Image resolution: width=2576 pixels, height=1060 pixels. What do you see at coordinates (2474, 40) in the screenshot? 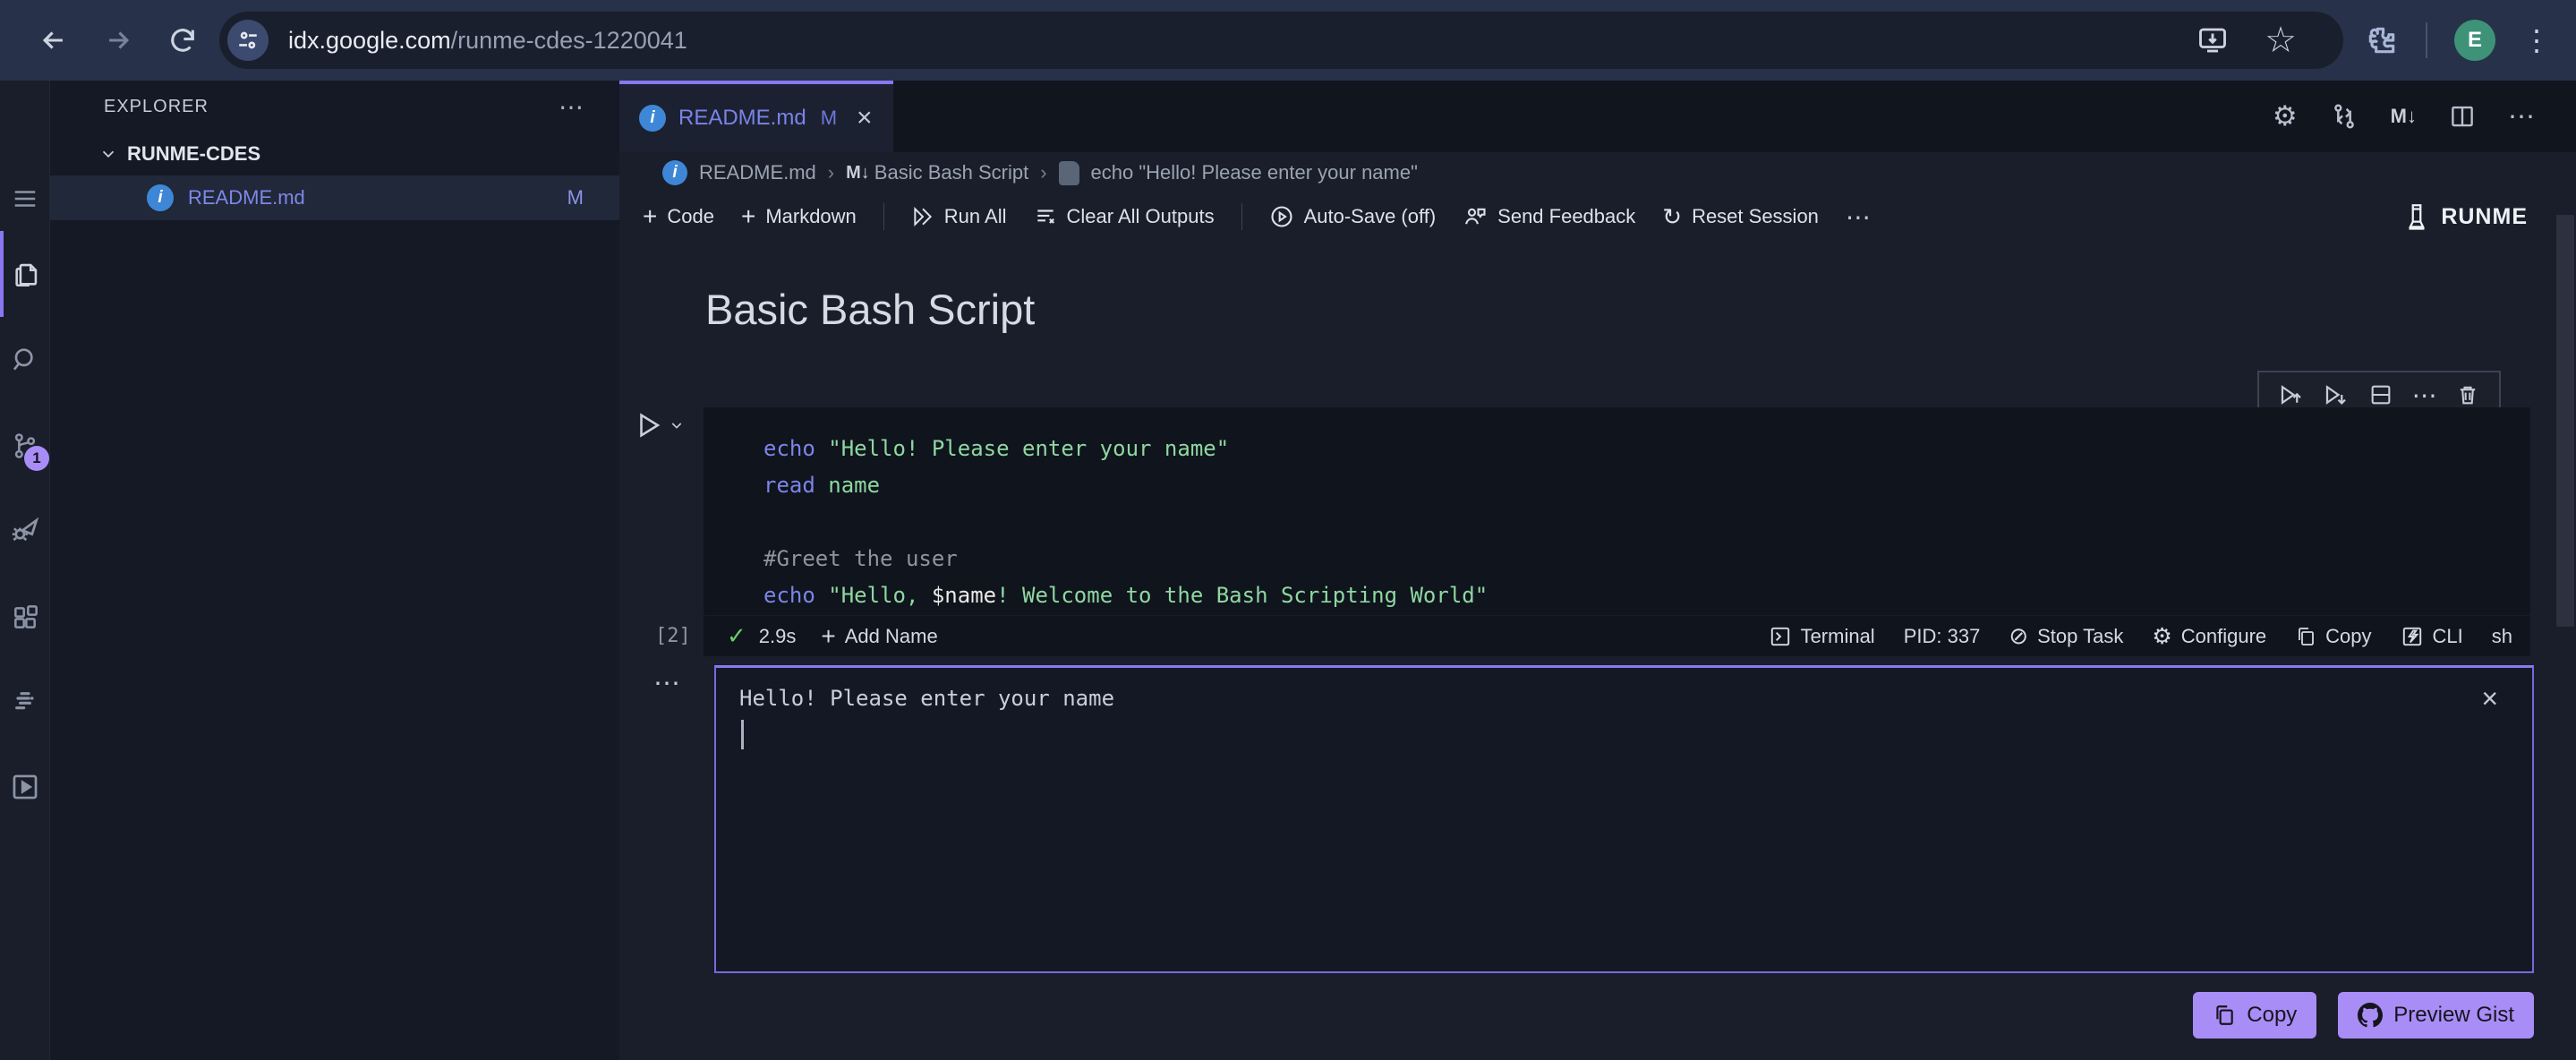
I see `profile-avatar: E` at bounding box center [2474, 40].